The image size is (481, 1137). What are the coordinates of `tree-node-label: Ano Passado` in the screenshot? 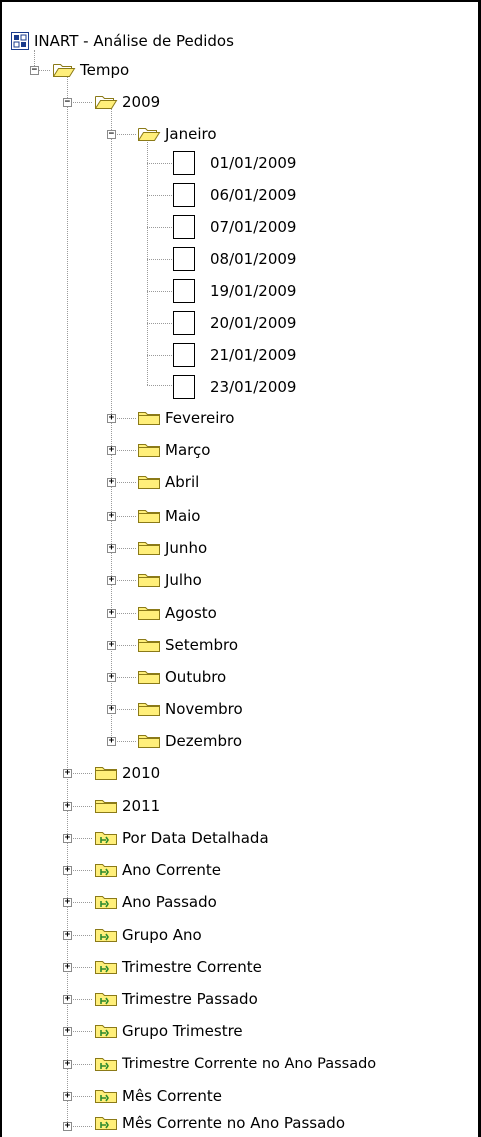 It's located at (169, 902).